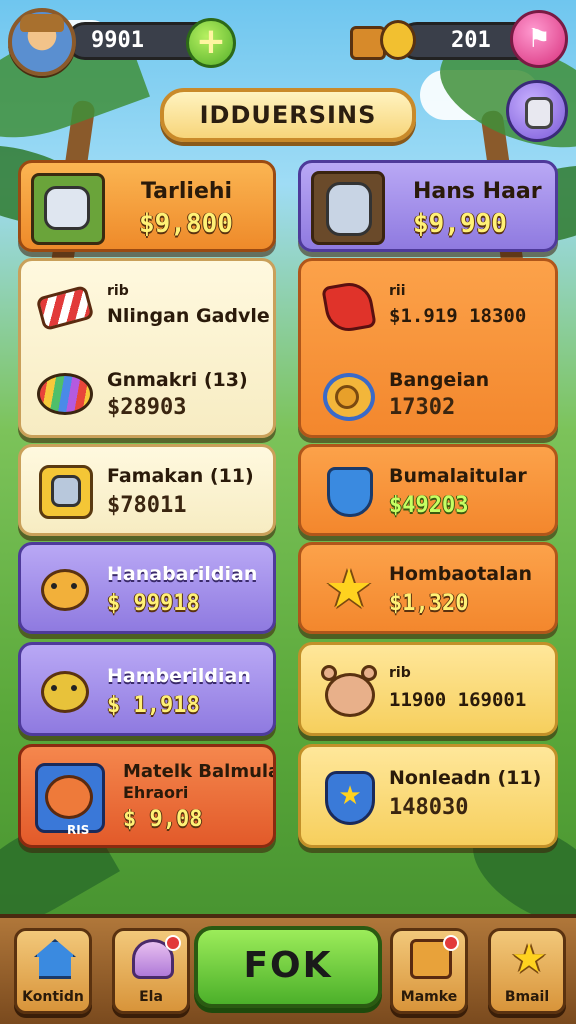  I want to click on home-icon, so click(55, 959).